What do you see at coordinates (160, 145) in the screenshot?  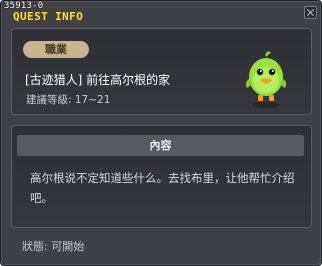 I see `content-header: 內容` at bounding box center [160, 145].